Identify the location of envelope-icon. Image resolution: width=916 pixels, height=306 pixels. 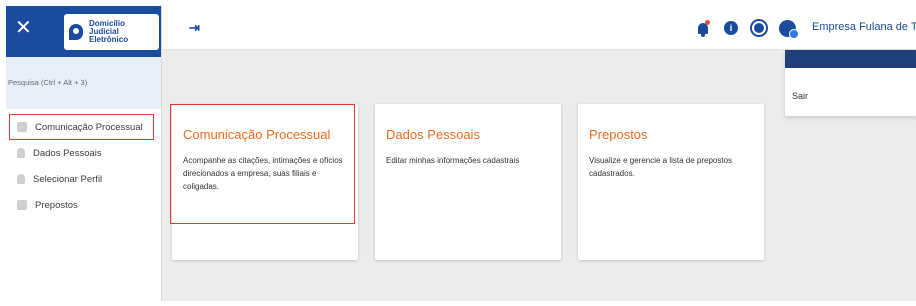
(22, 127).